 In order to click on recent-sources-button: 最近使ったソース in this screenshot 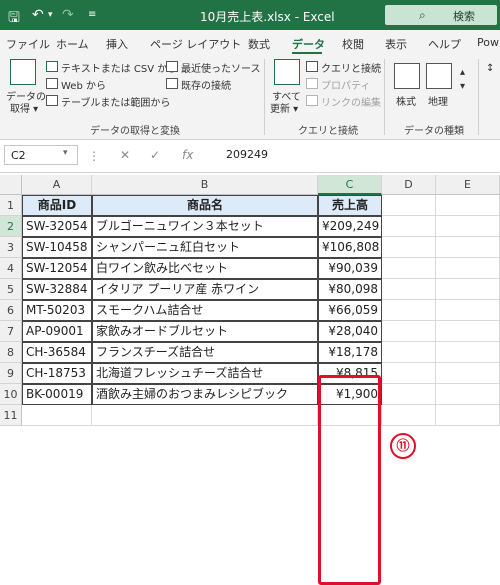, I will do `click(221, 67)`.